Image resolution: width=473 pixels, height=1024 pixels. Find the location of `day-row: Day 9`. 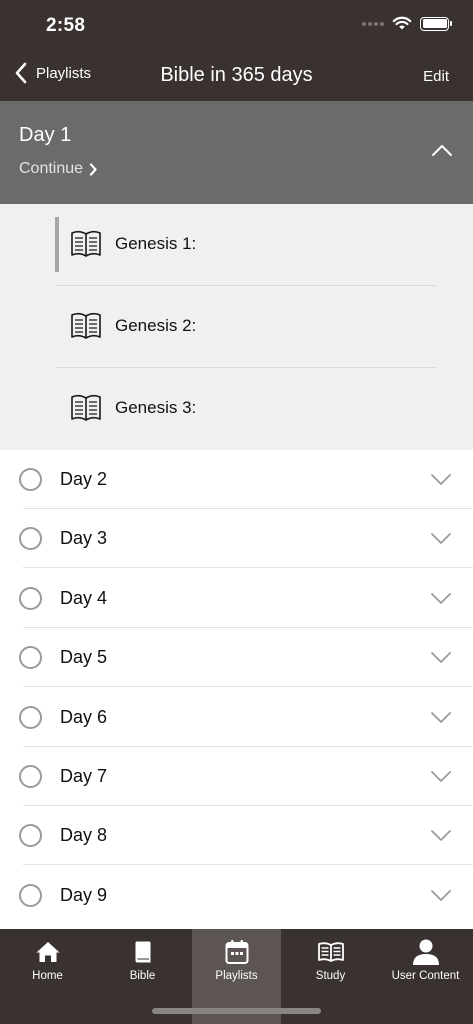

day-row: Day 9 is located at coordinates (236, 895).